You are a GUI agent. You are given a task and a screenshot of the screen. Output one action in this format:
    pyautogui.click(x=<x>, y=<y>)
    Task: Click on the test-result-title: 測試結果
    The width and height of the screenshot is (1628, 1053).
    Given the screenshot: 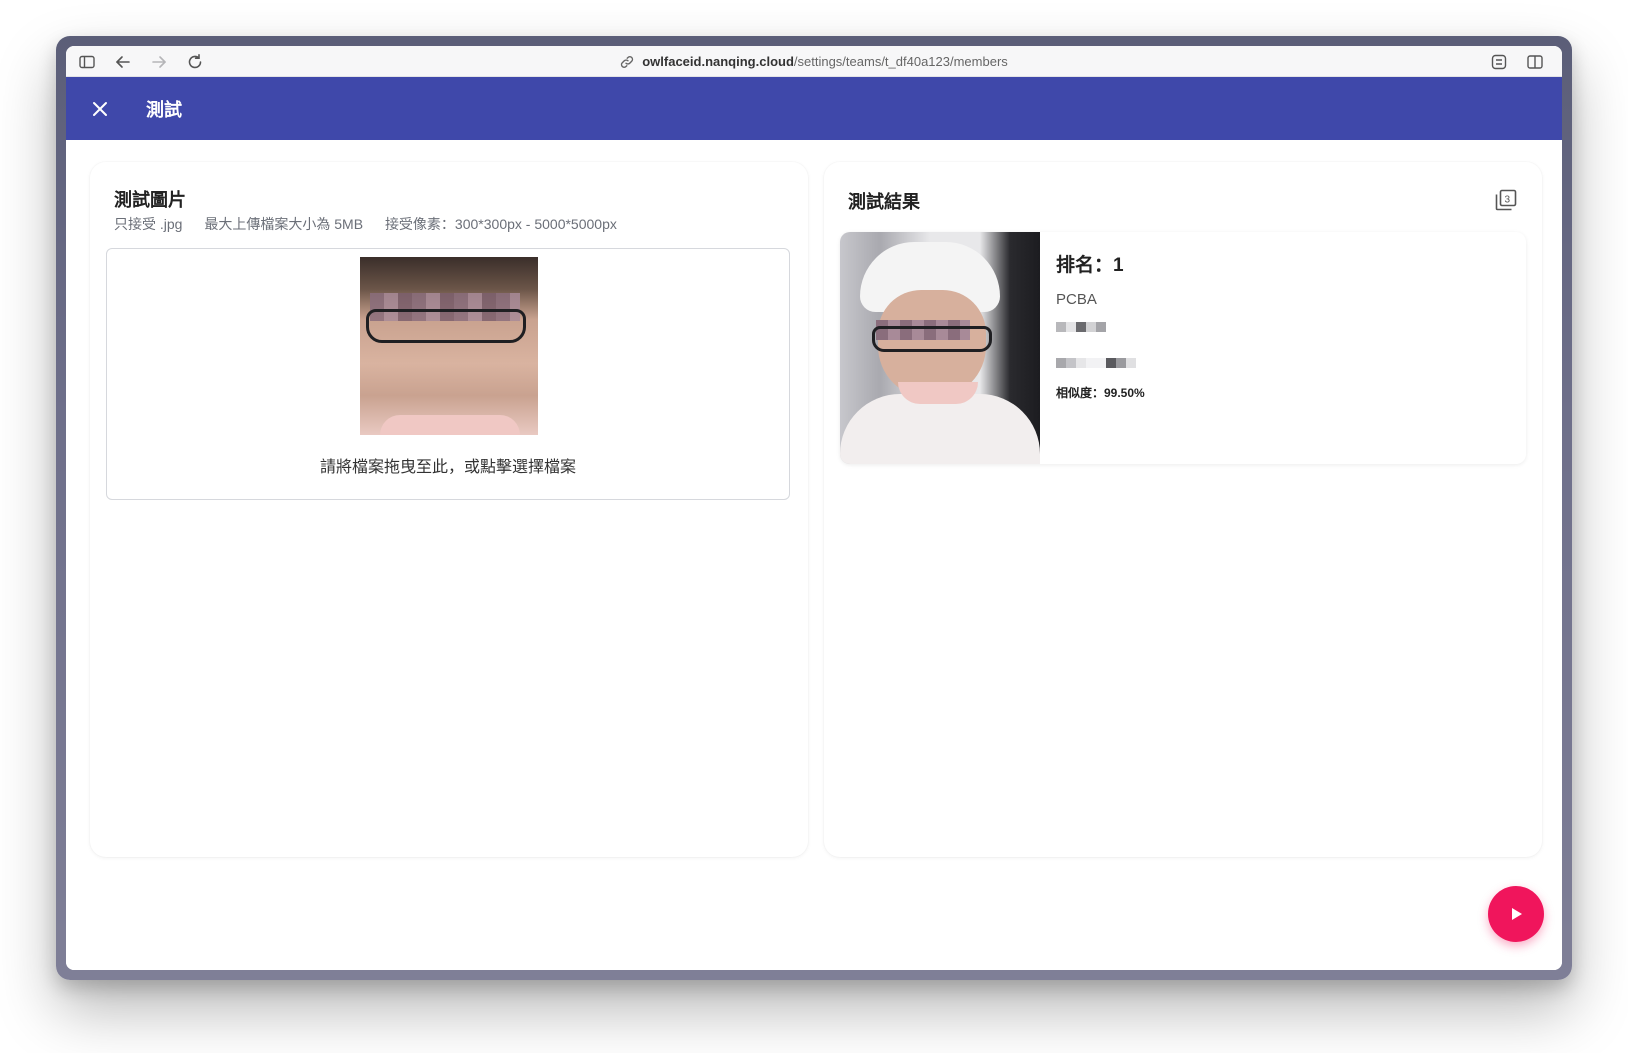 What is the action you would take?
    pyautogui.click(x=884, y=202)
    